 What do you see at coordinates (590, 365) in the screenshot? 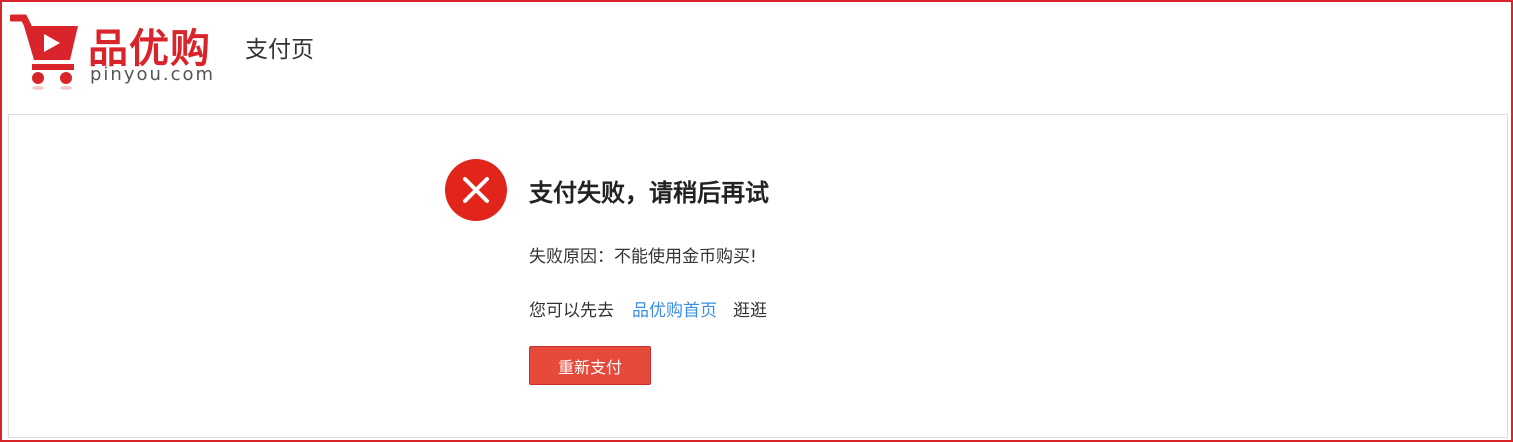
I see `retry-payment-button: 重新支付` at bounding box center [590, 365].